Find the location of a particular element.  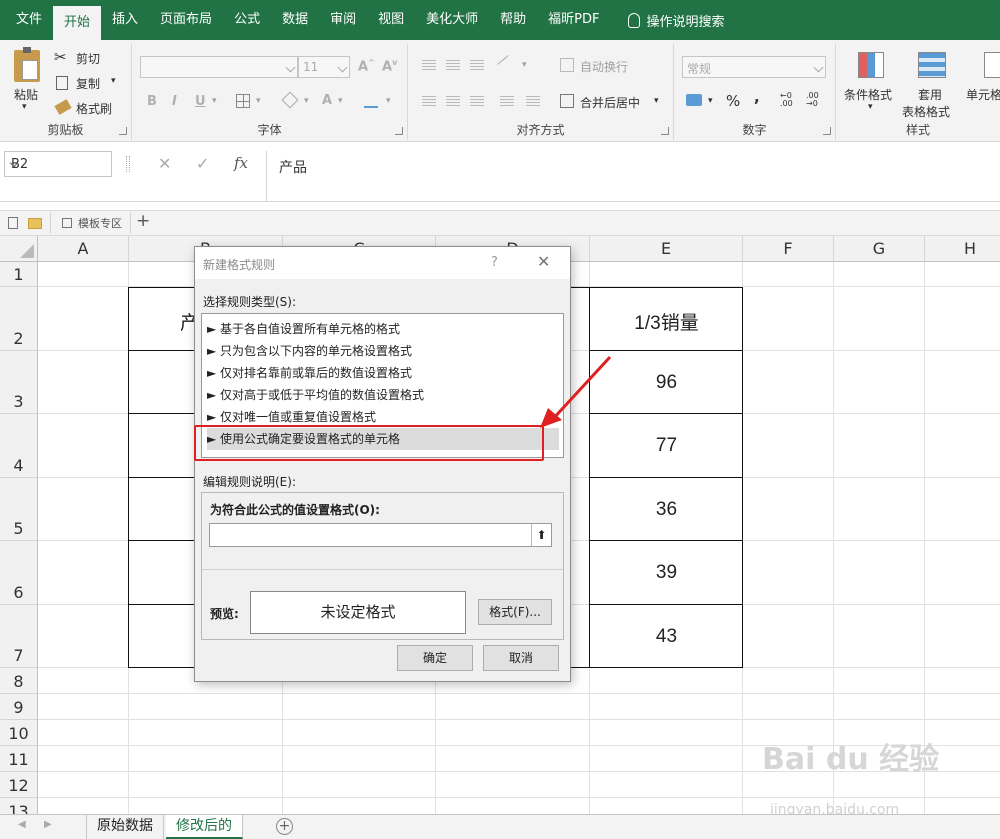

row-header-9: 9 is located at coordinates (19, 707).